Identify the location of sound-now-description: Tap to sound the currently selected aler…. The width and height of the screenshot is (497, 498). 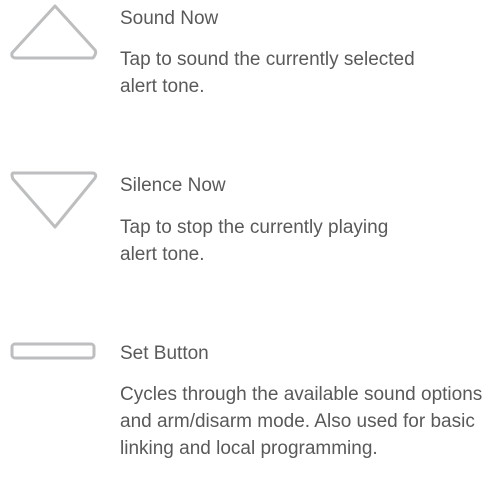
(267, 73).